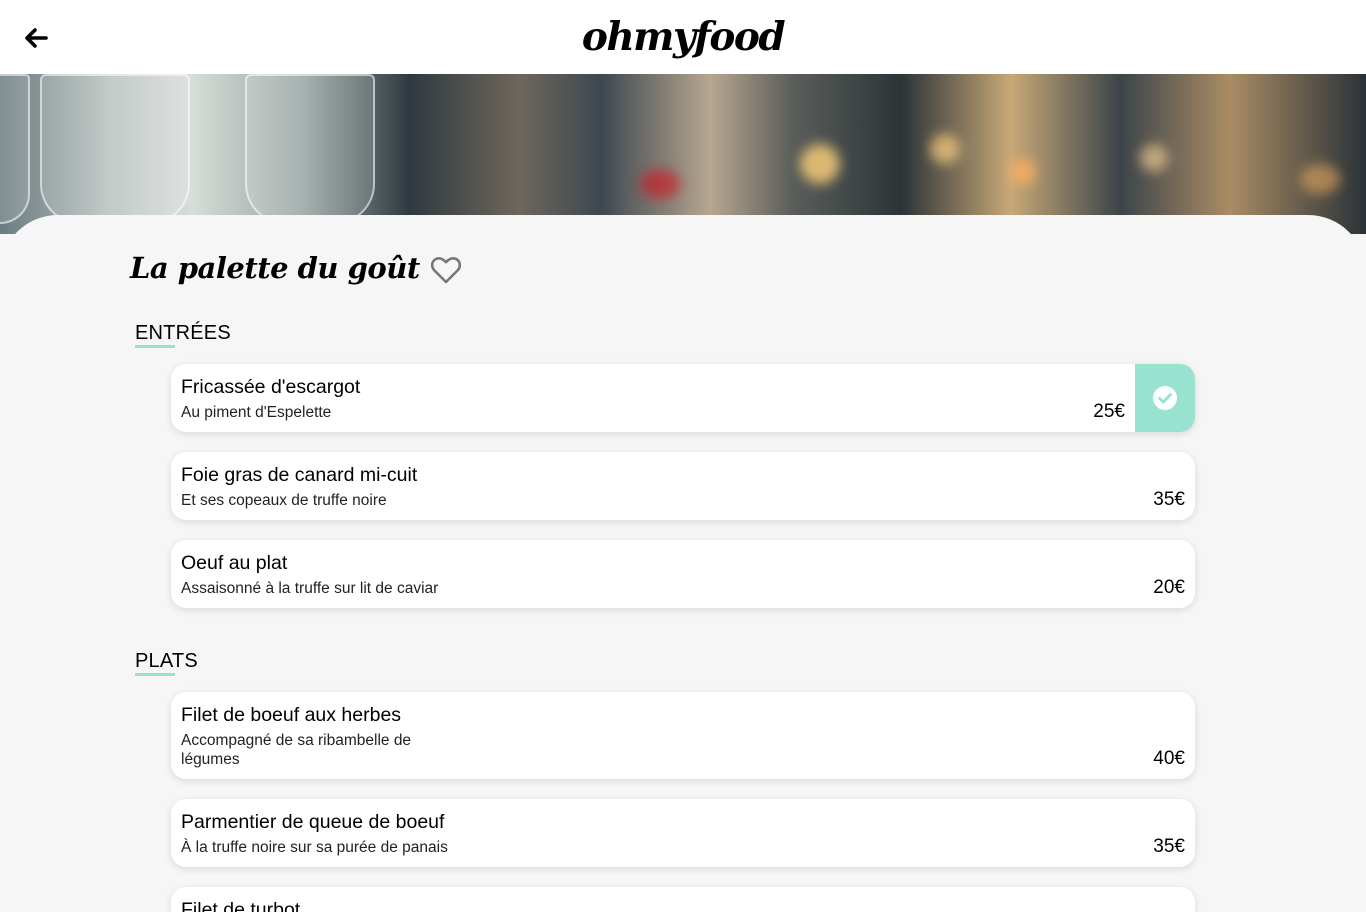 This screenshot has height=912, width=1366. I want to click on dish-name: Foie gras de canard mi-cuit, so click(299, 475).